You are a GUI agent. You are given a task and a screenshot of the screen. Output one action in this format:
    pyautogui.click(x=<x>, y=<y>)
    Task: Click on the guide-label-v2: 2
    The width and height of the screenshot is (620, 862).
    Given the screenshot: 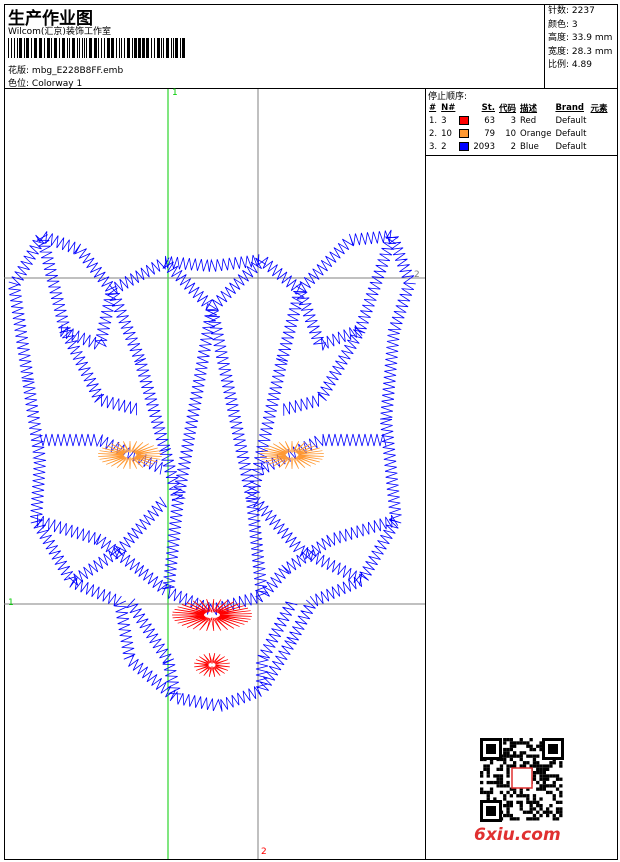 What is the action you would take?
    pyautogui.click(x=264, y=852)
    